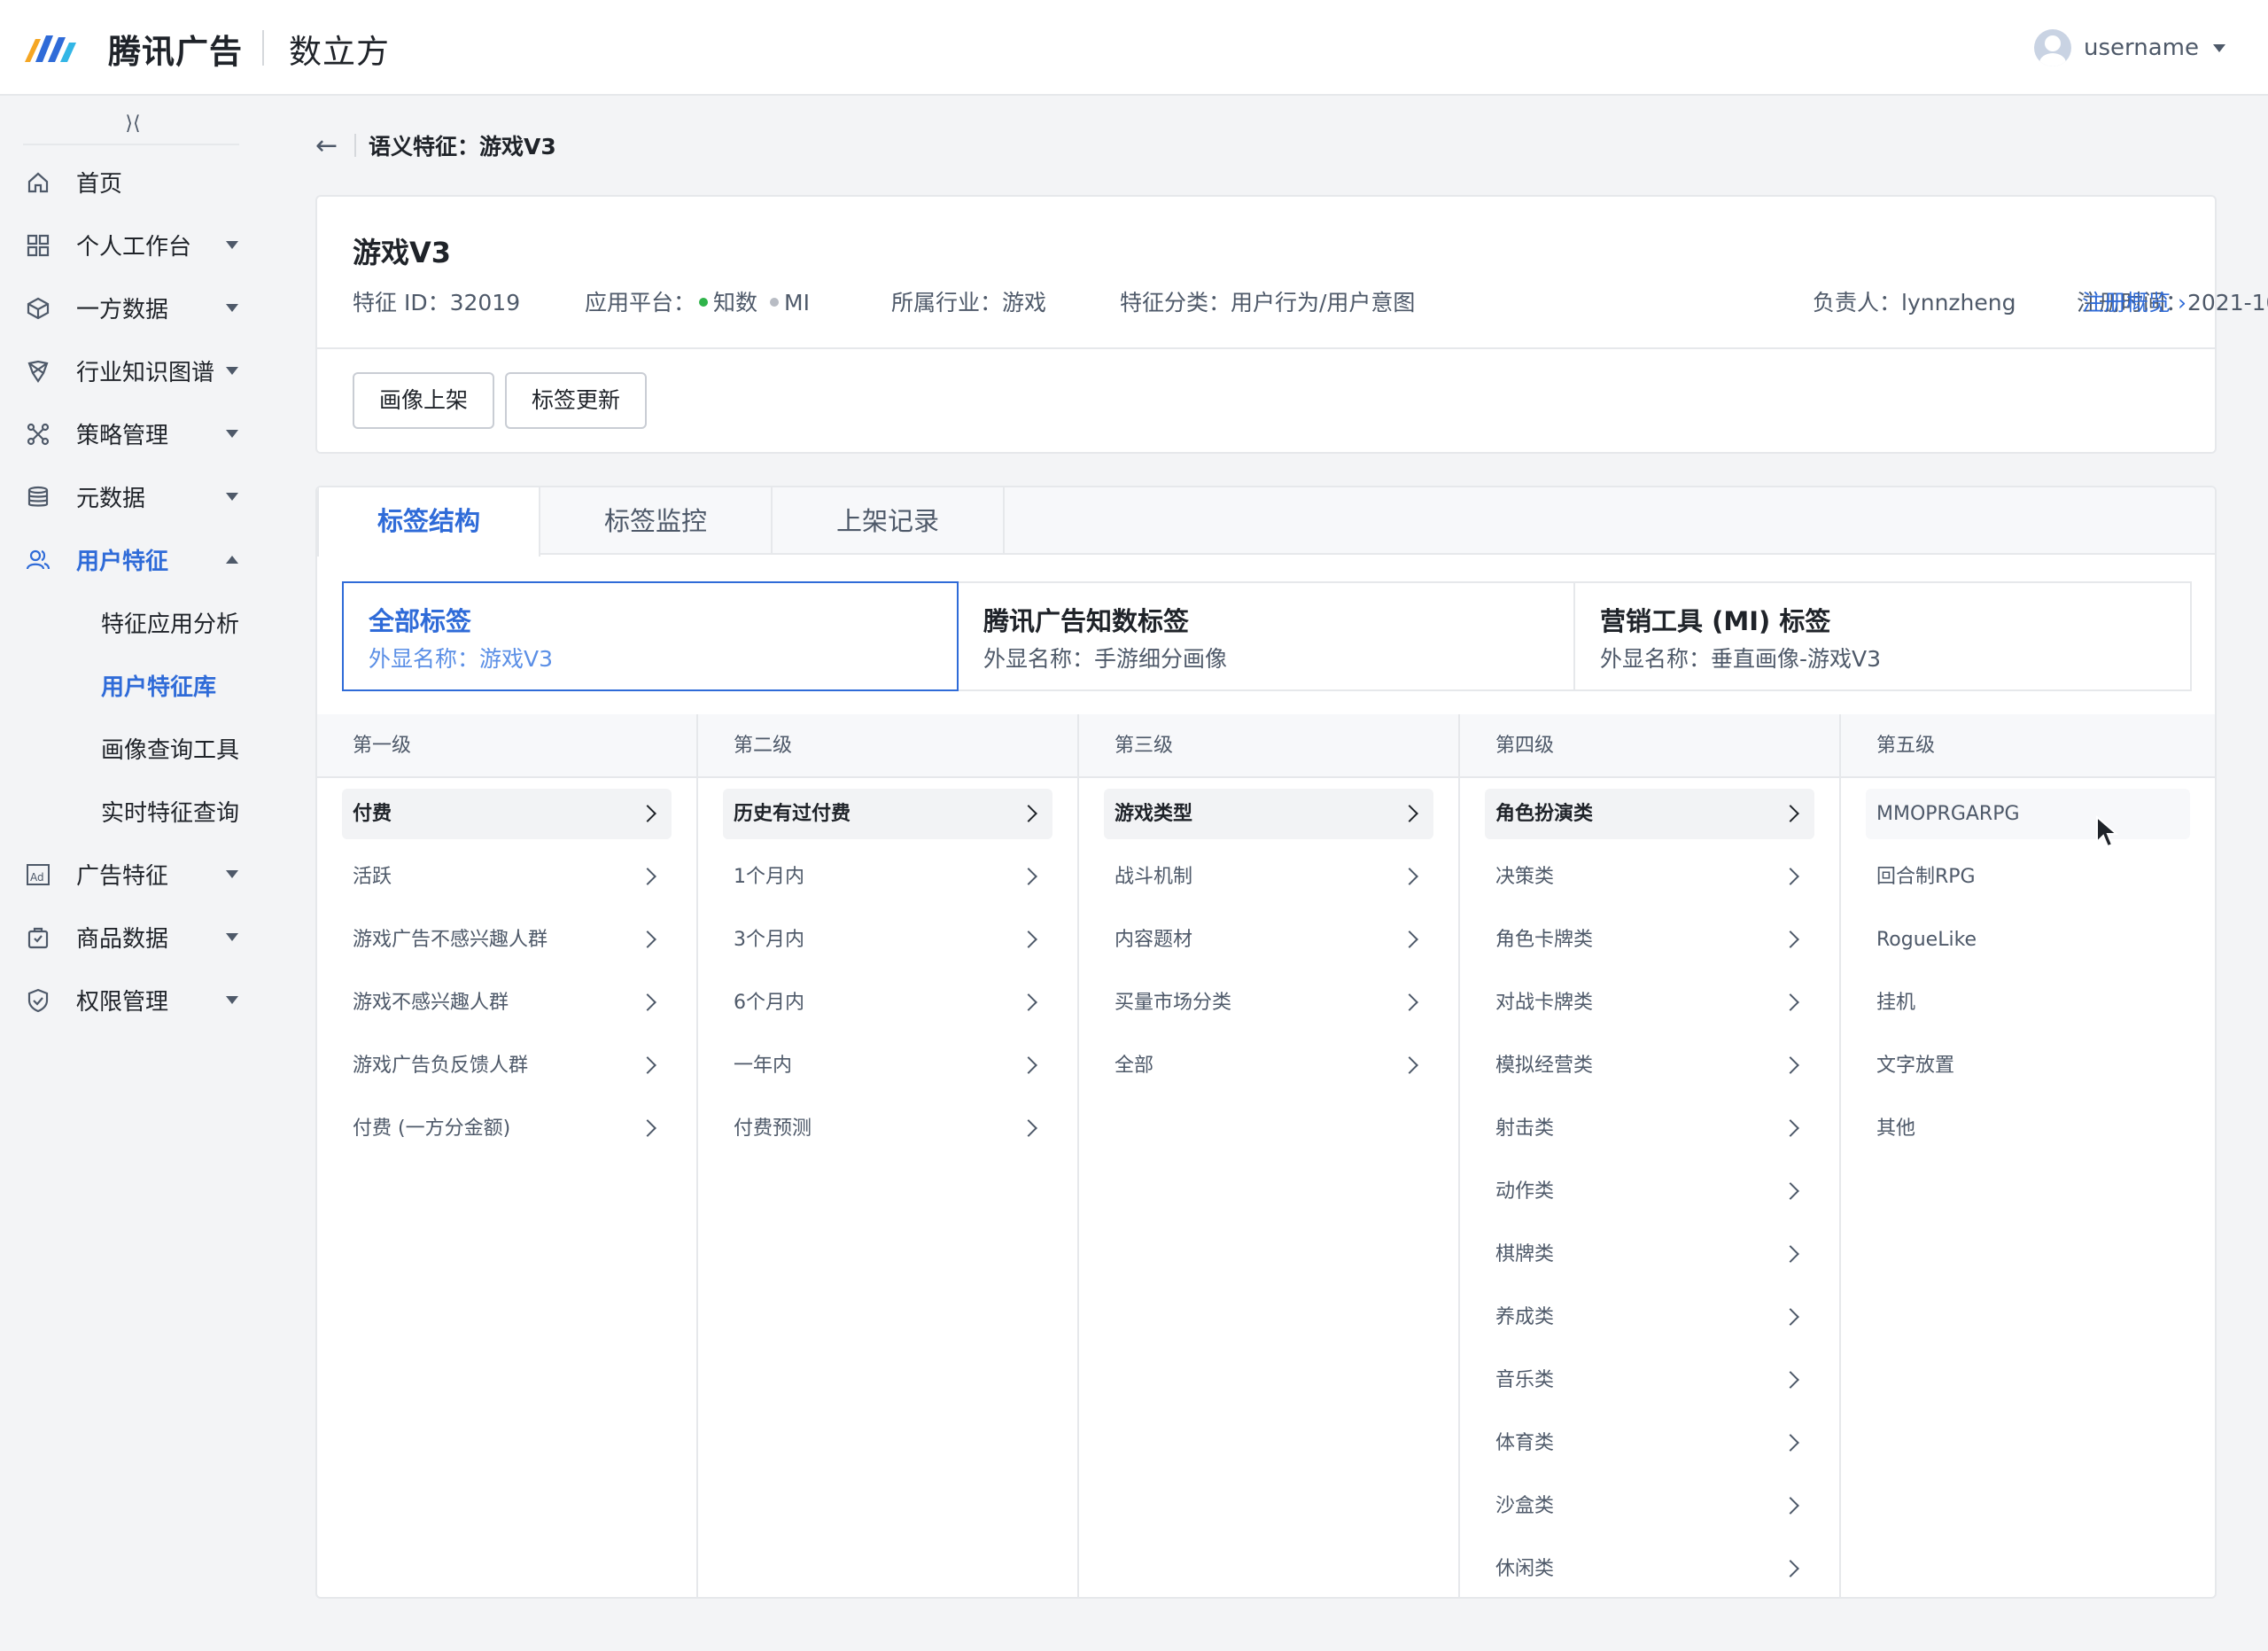 The height and width of the screenshot is (1651, 2268). Describe the element at coordinates (328, 145) in the screenshot. I see `back-arrow-icon: ←` at that location.